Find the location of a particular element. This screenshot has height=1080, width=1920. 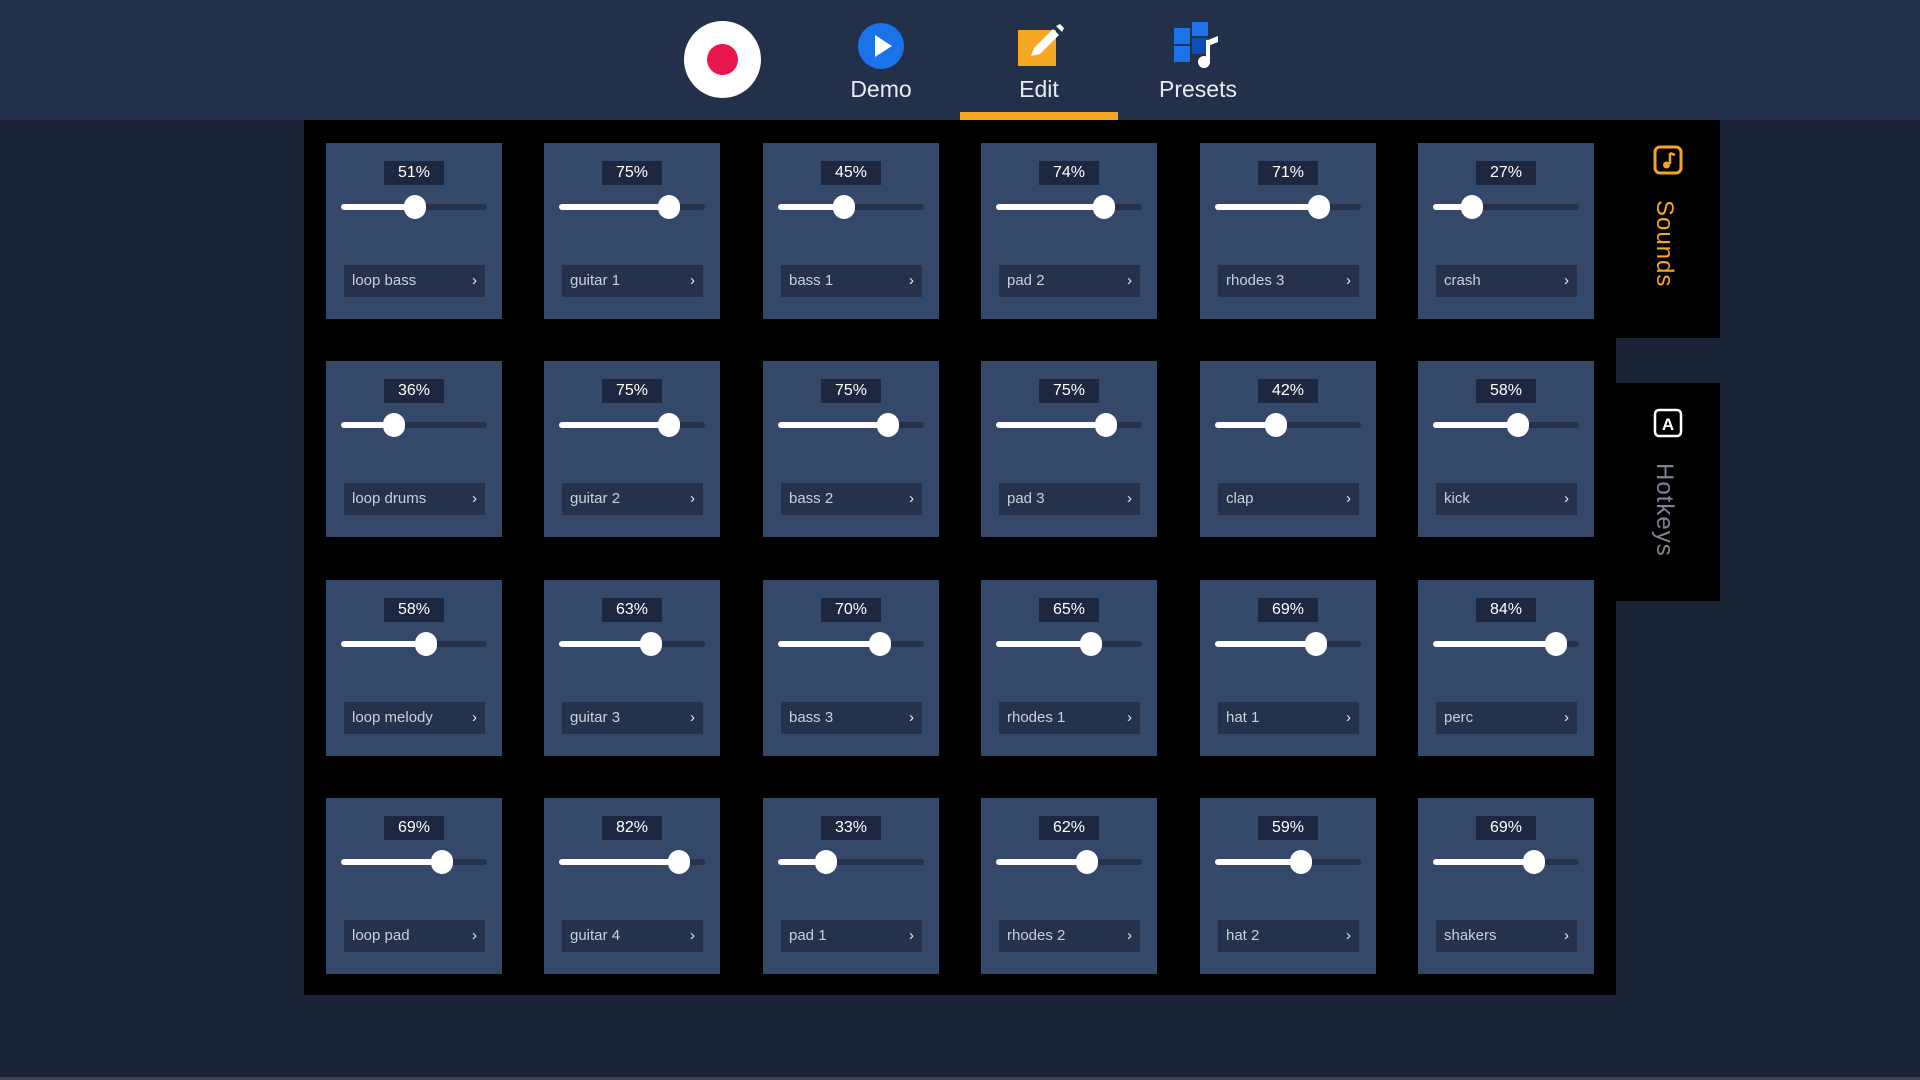

hotkeys-icon-letter: A is located at coordinates (1668, 424).